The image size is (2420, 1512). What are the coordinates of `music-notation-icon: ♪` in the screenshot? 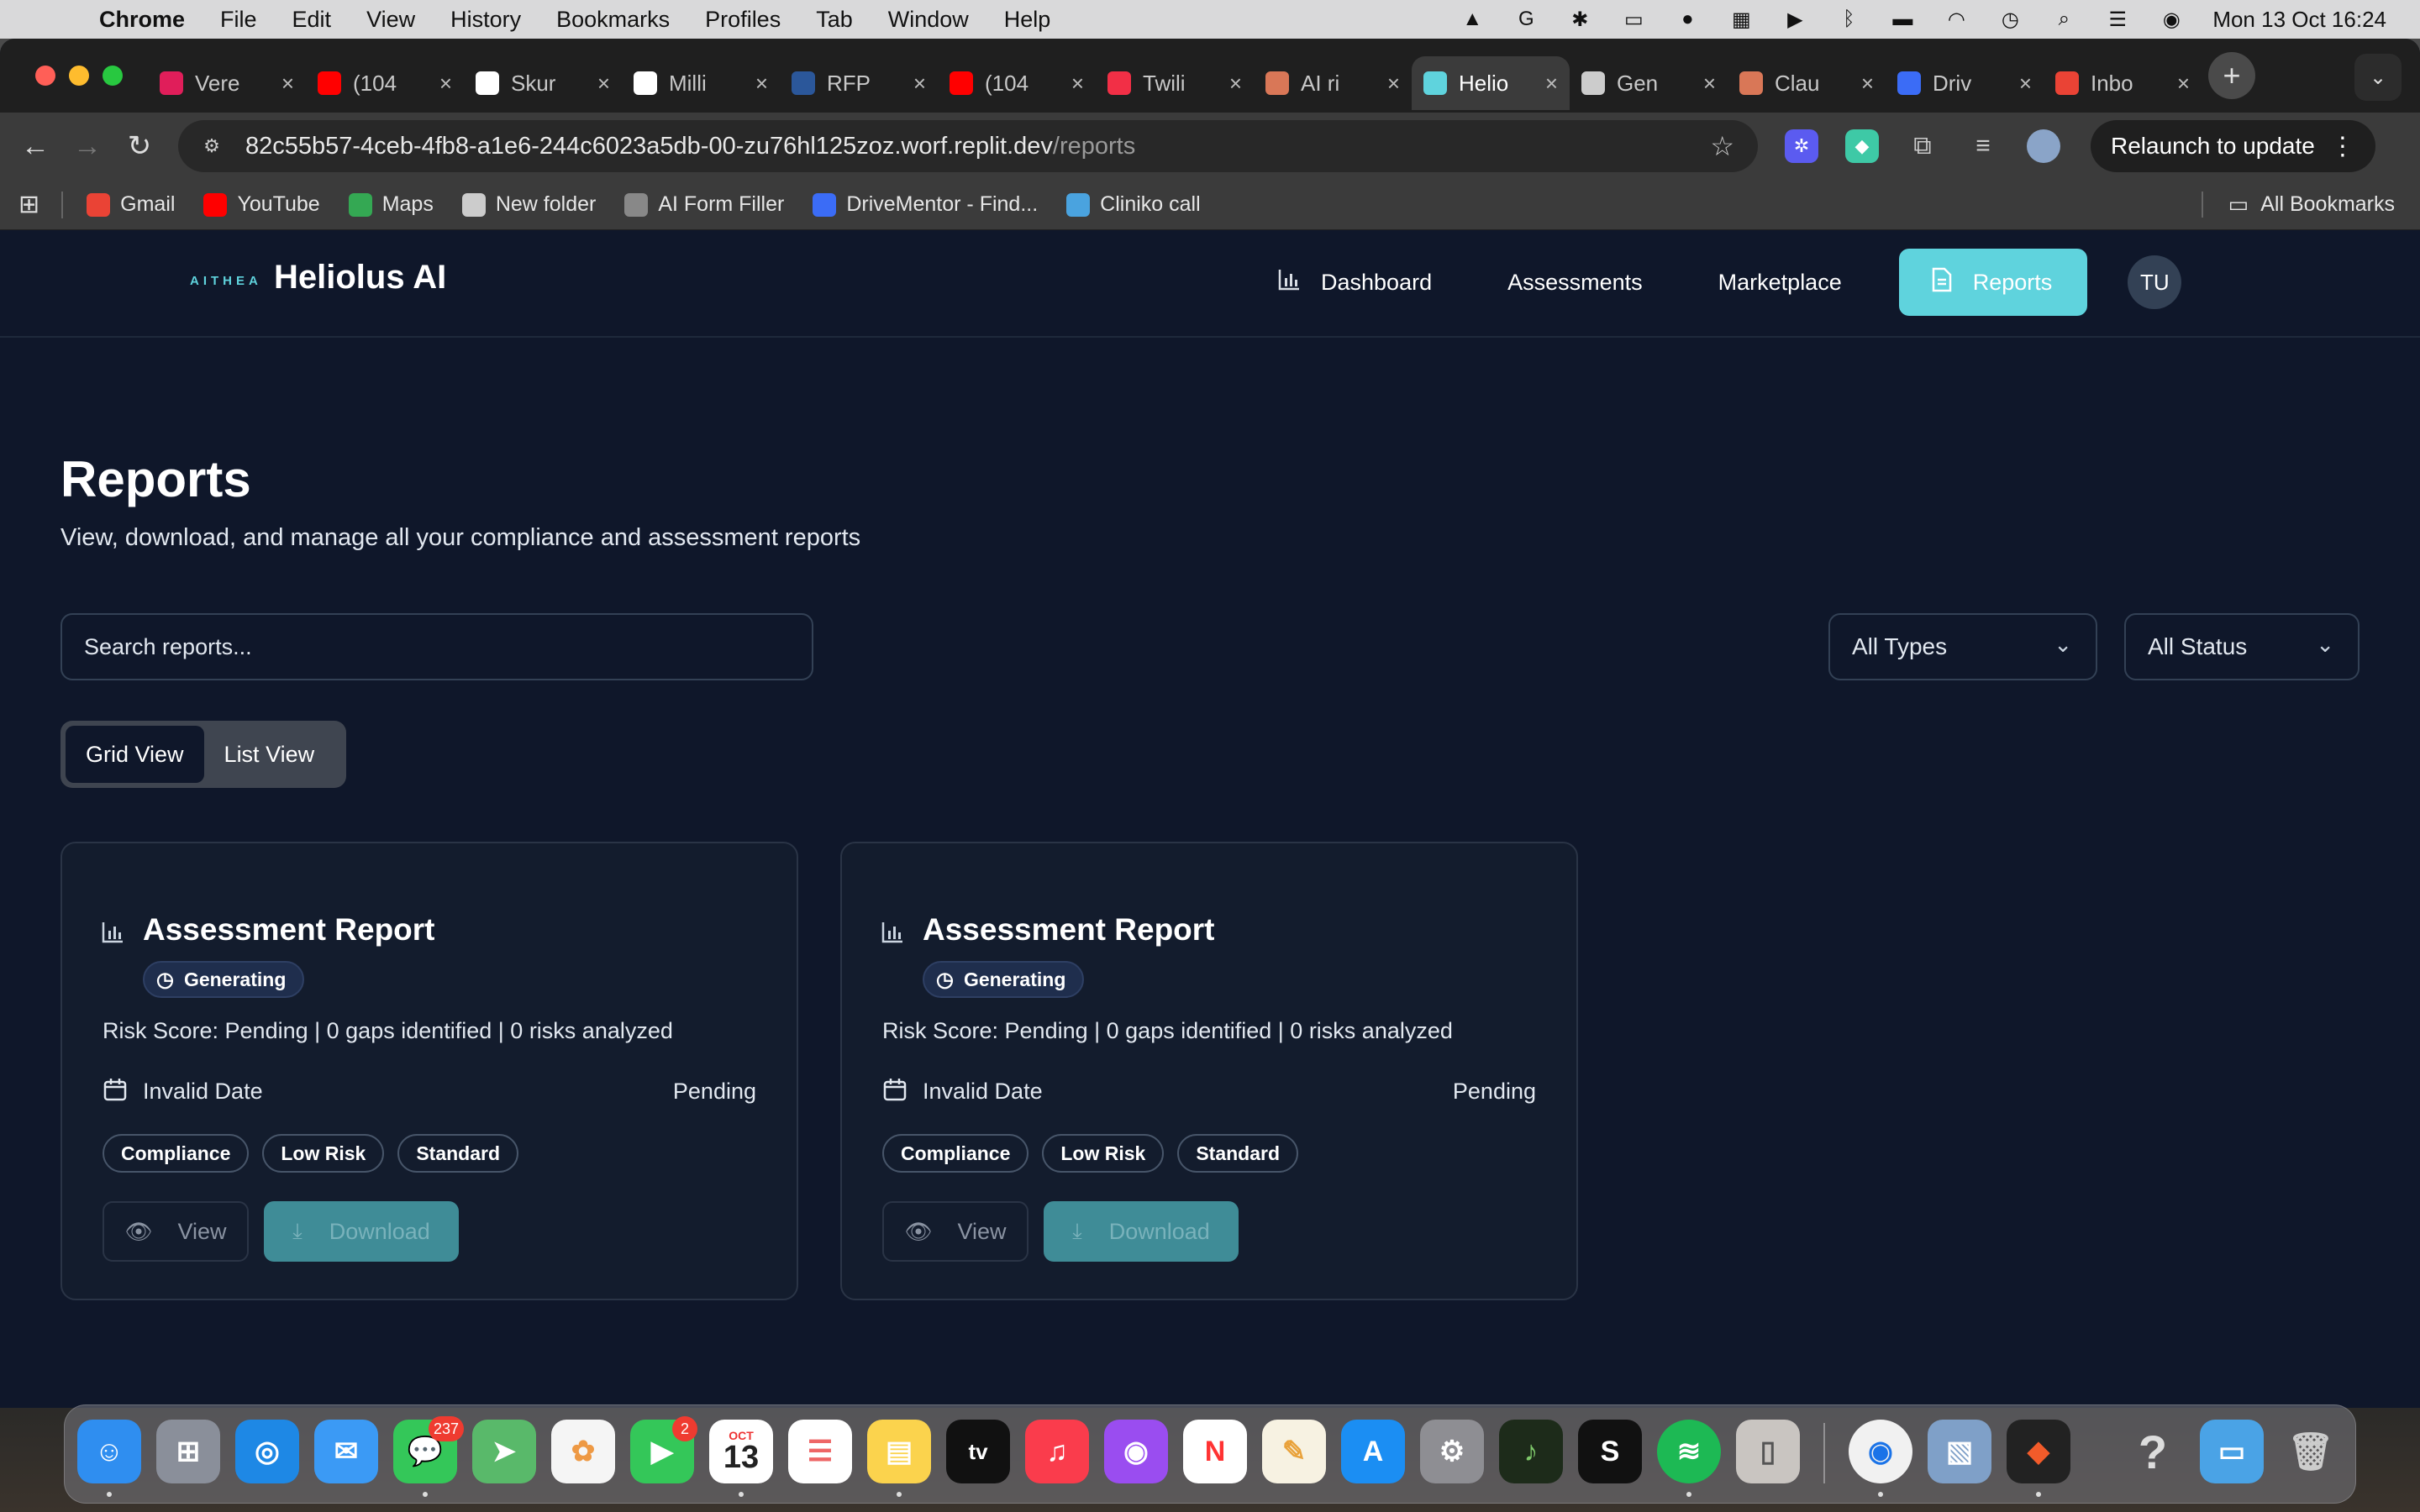 It's located at (1531, 1451).